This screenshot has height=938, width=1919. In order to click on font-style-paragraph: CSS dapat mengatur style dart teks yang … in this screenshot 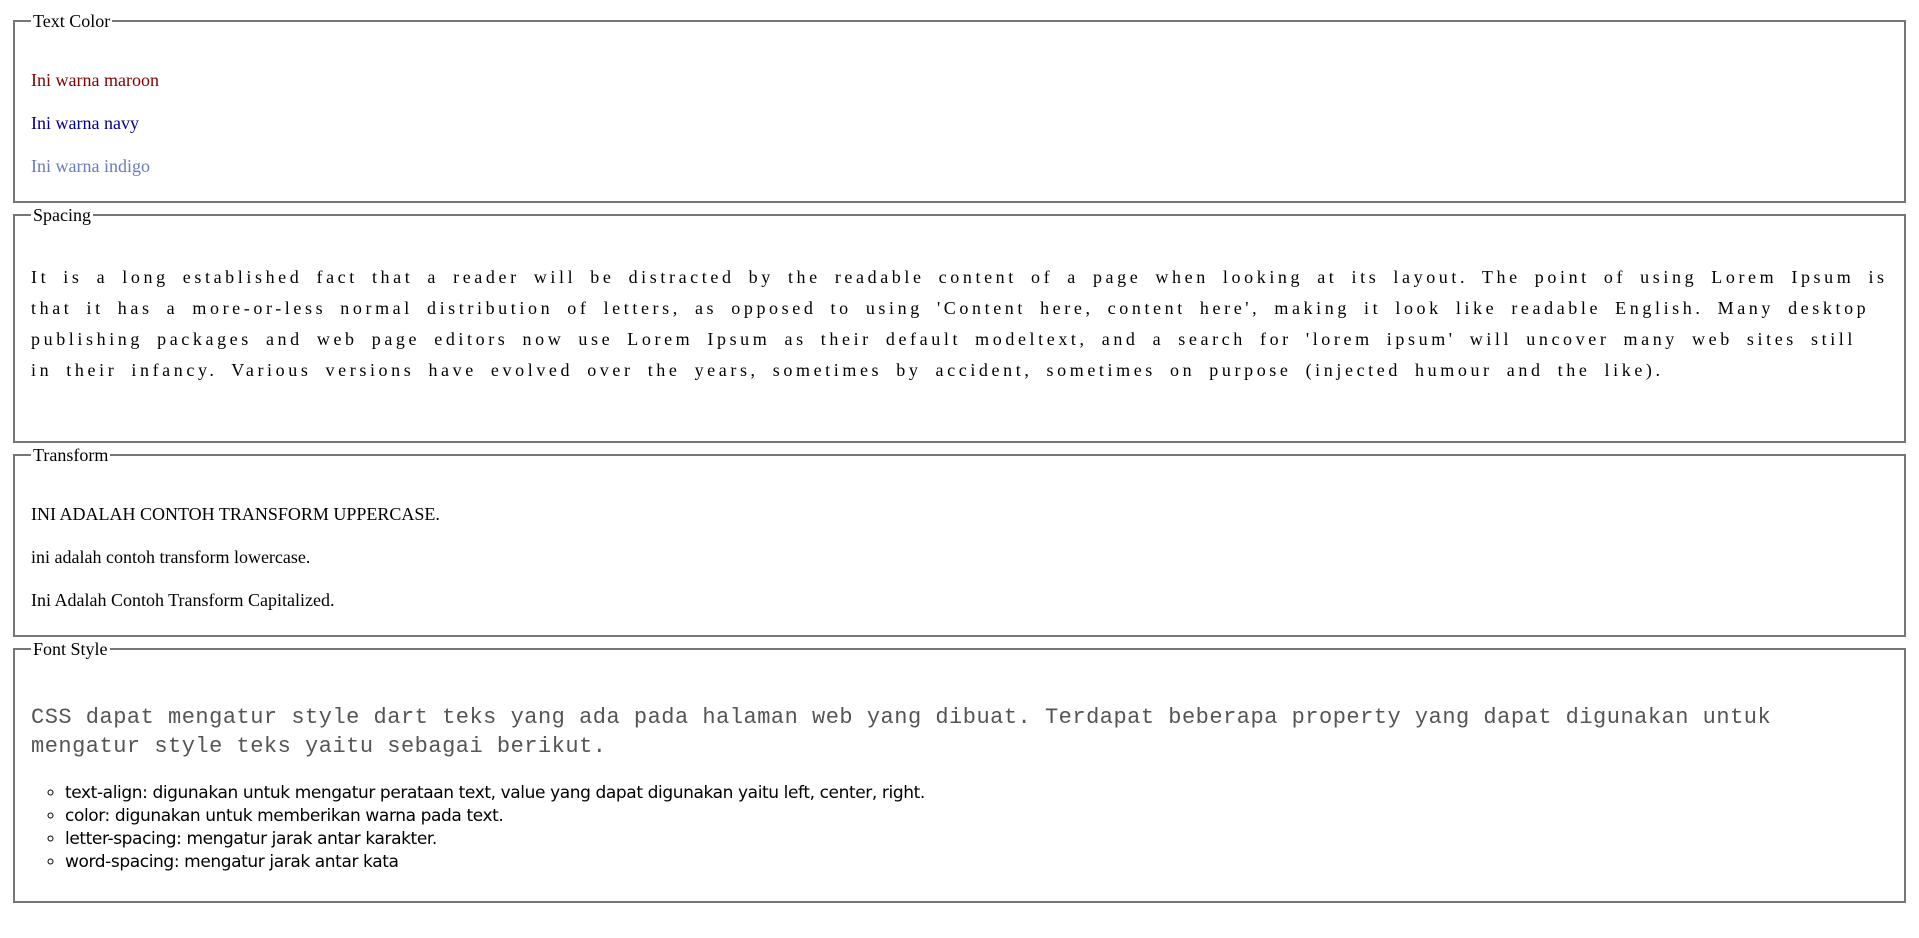, I will do `click(901, 732)`.